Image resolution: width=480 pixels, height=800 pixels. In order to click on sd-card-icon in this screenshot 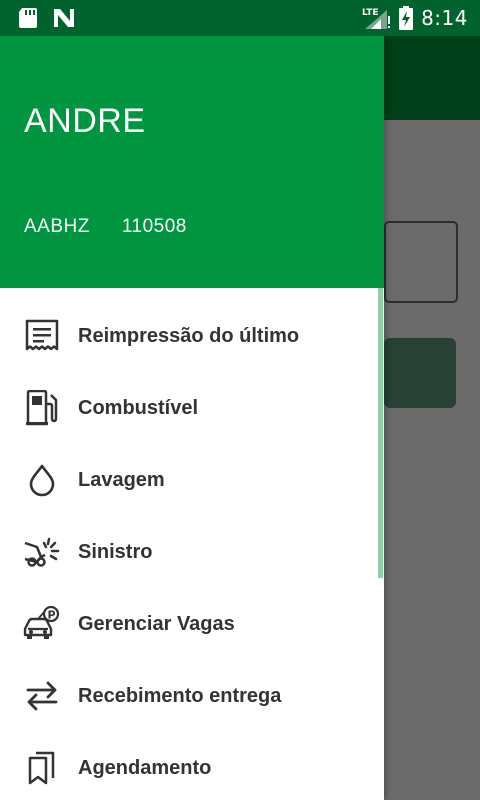, I will do `click(28, 18)`.